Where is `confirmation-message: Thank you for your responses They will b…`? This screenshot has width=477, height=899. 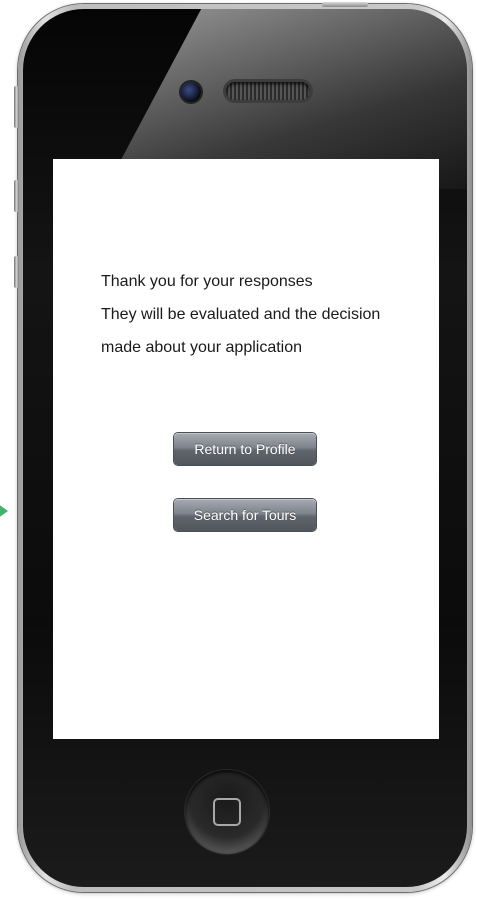 confirmation-message: Thank you for your responses They will b… is located at coordinates (266, 314).